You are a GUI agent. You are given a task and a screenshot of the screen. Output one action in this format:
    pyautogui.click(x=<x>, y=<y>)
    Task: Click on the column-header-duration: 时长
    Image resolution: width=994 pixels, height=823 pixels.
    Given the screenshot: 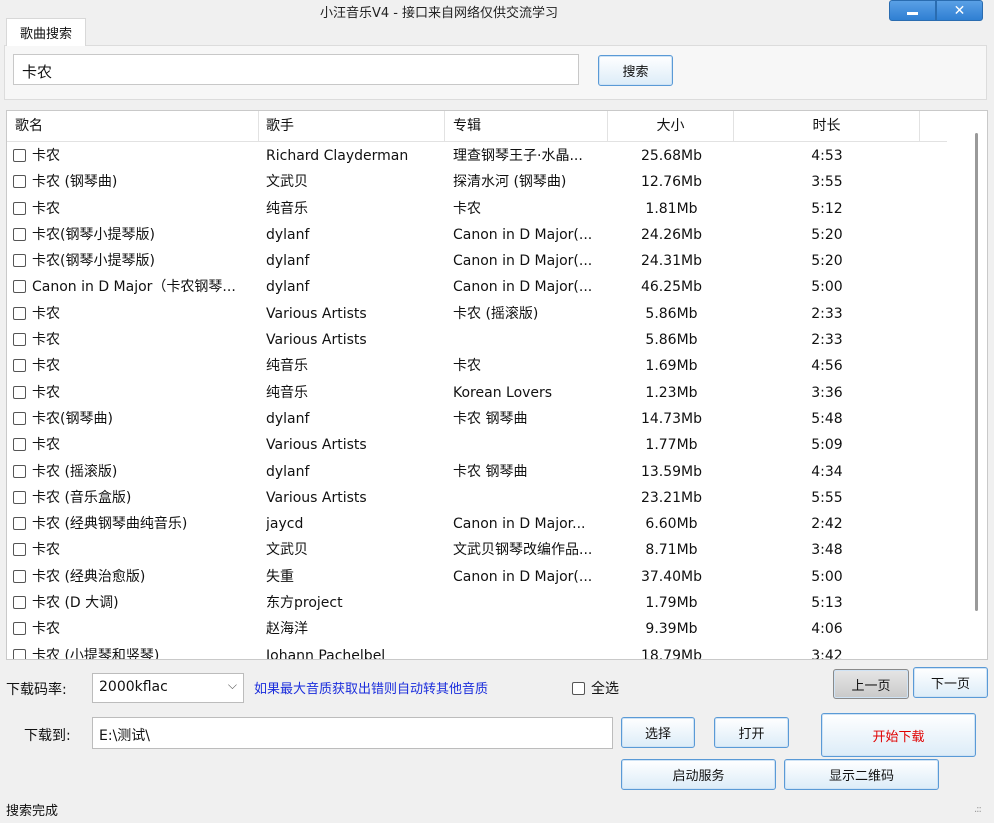 What is the action you would take?
    pyautogui.click(x=827, y=126)
    